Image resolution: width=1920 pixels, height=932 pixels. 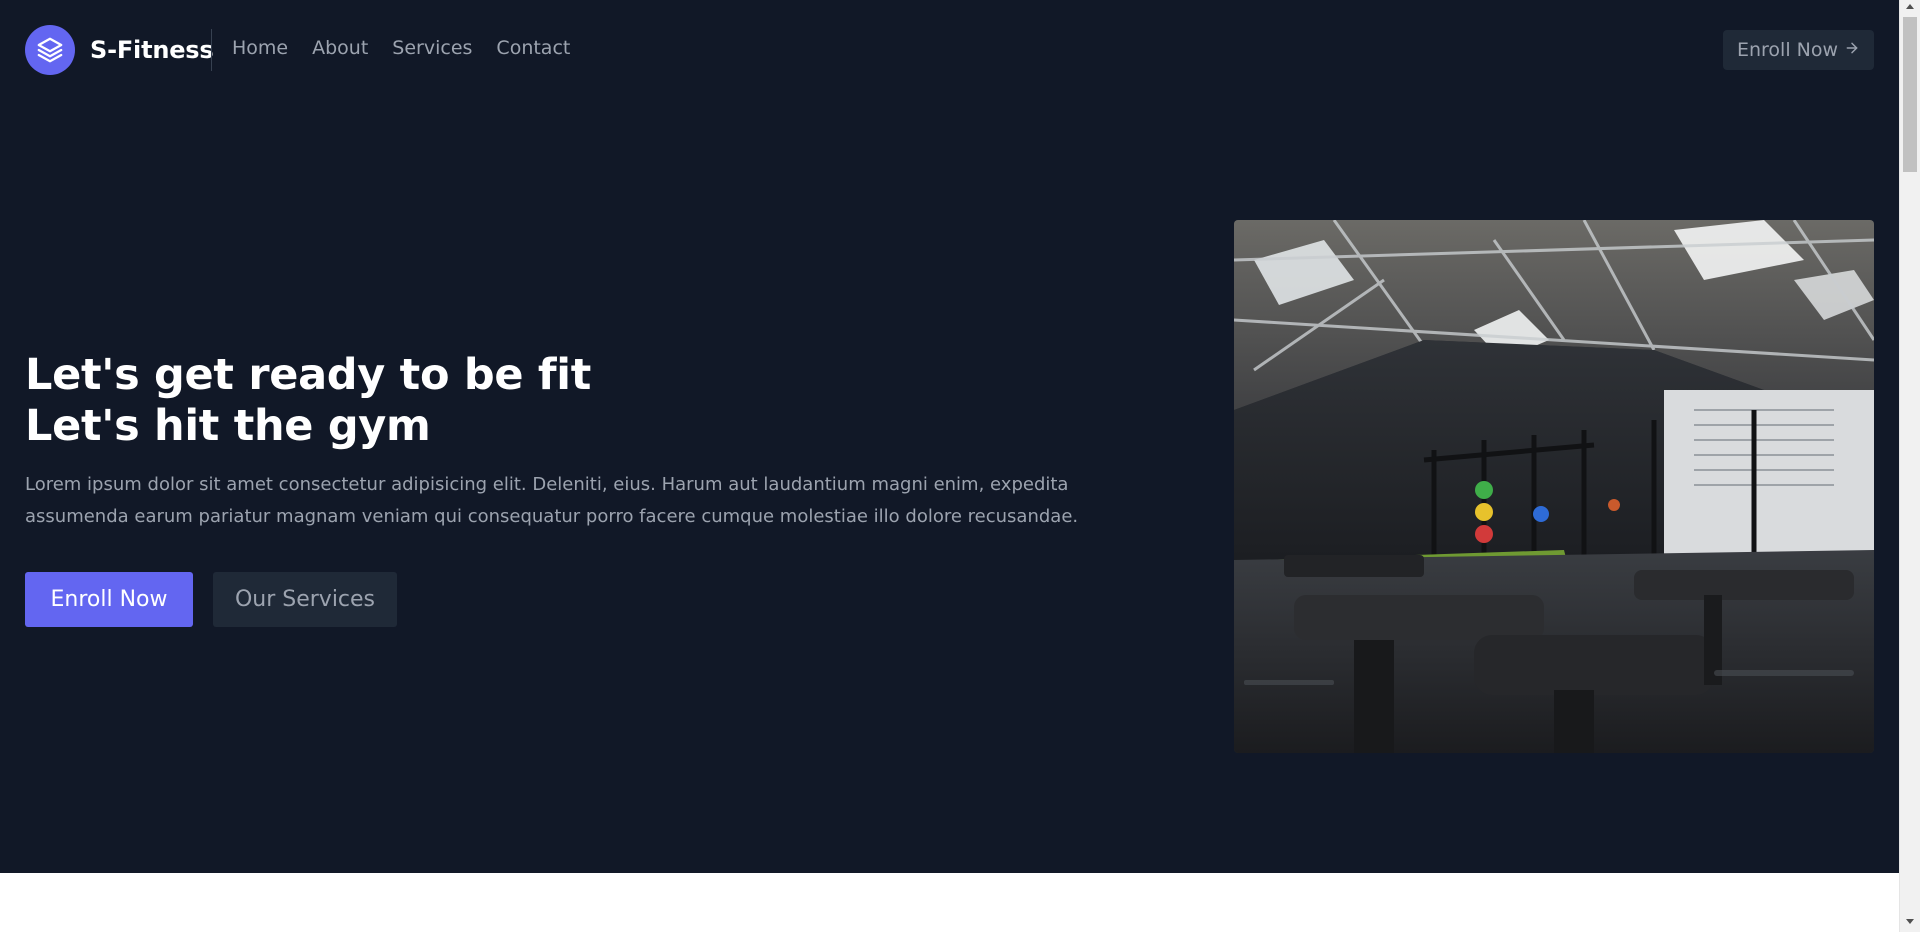 What do you see at coordinates (50, 50) in the screenshot?
I see `layers-icon` at bounding box center [50, 50].